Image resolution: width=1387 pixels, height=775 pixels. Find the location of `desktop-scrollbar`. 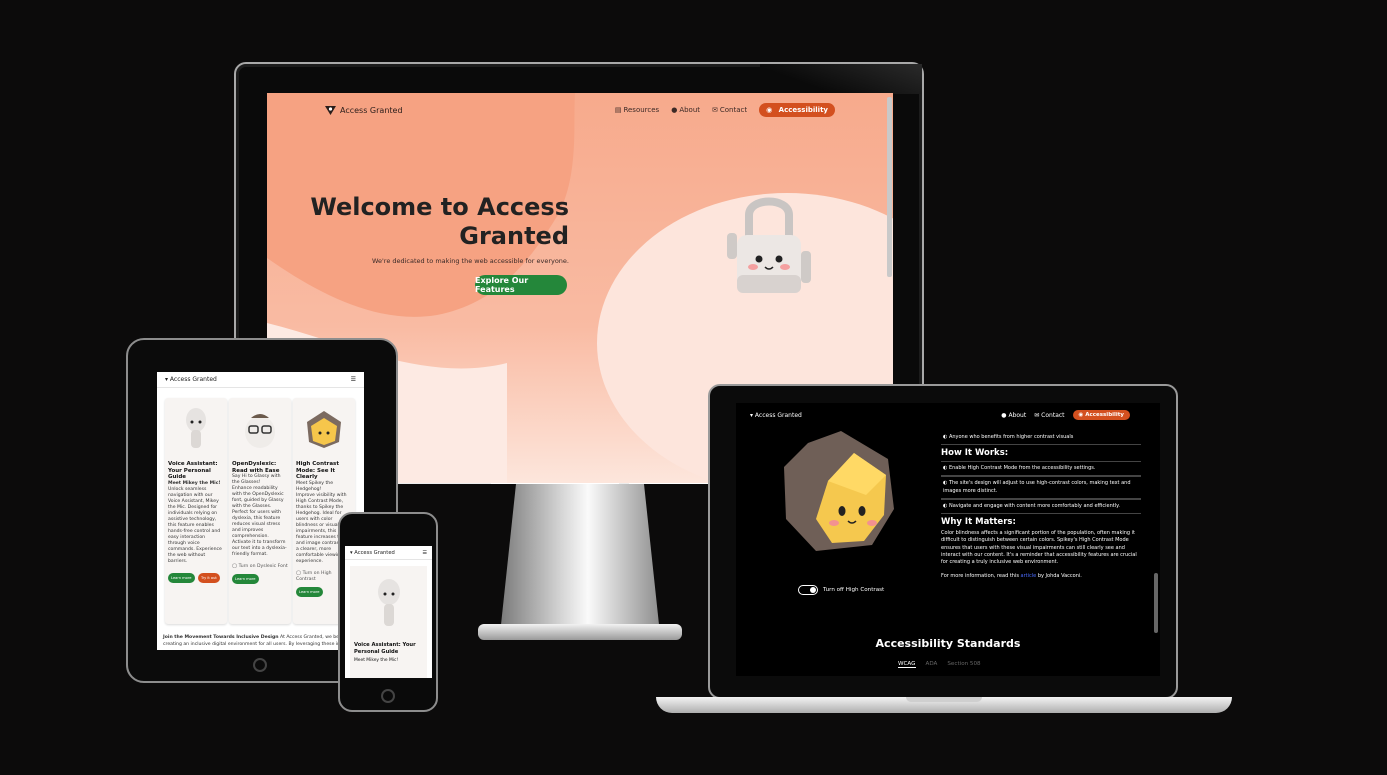

desktop-scrollbar is located at coordinates (889, 187).